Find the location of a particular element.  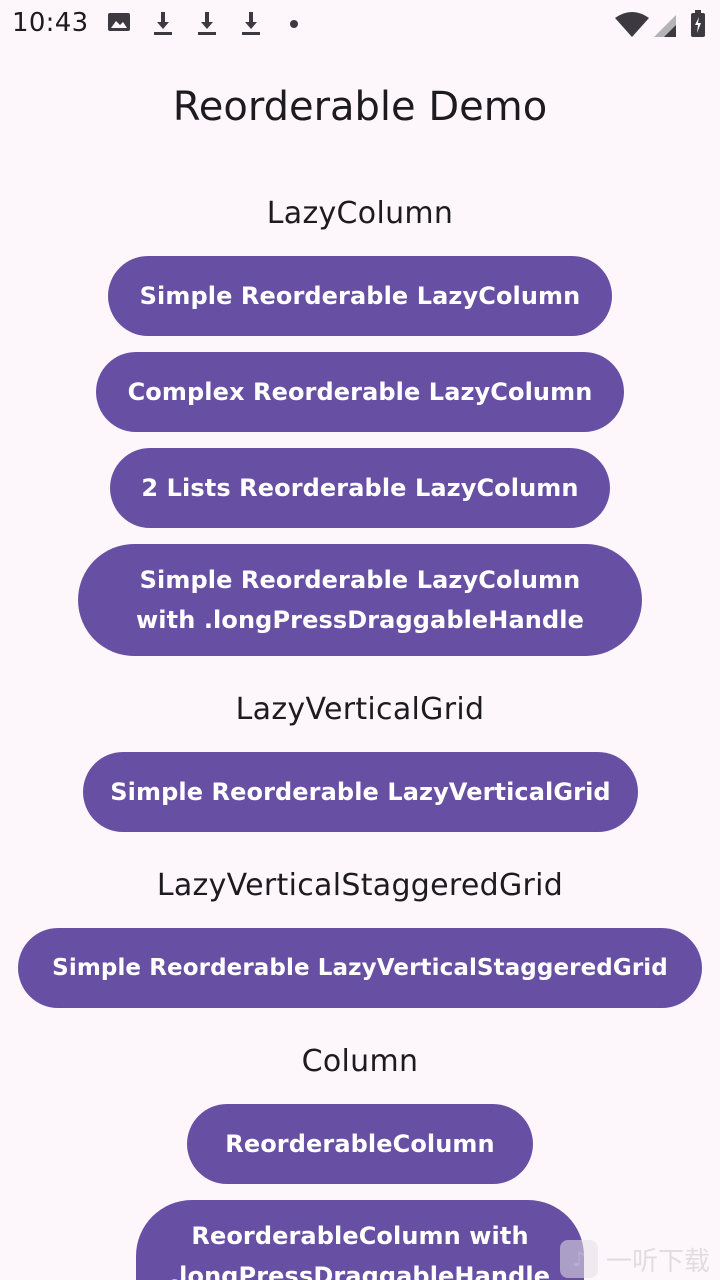

watermark-logo-icon: ♪ is located at coordinates (579, 1259).